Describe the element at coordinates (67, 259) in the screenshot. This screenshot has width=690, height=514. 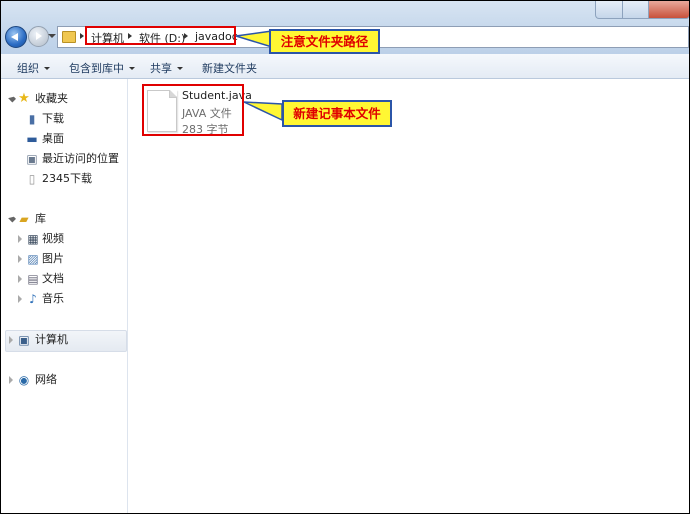
I see `sidebar-item-pictures: ▨ 图片` at that location.